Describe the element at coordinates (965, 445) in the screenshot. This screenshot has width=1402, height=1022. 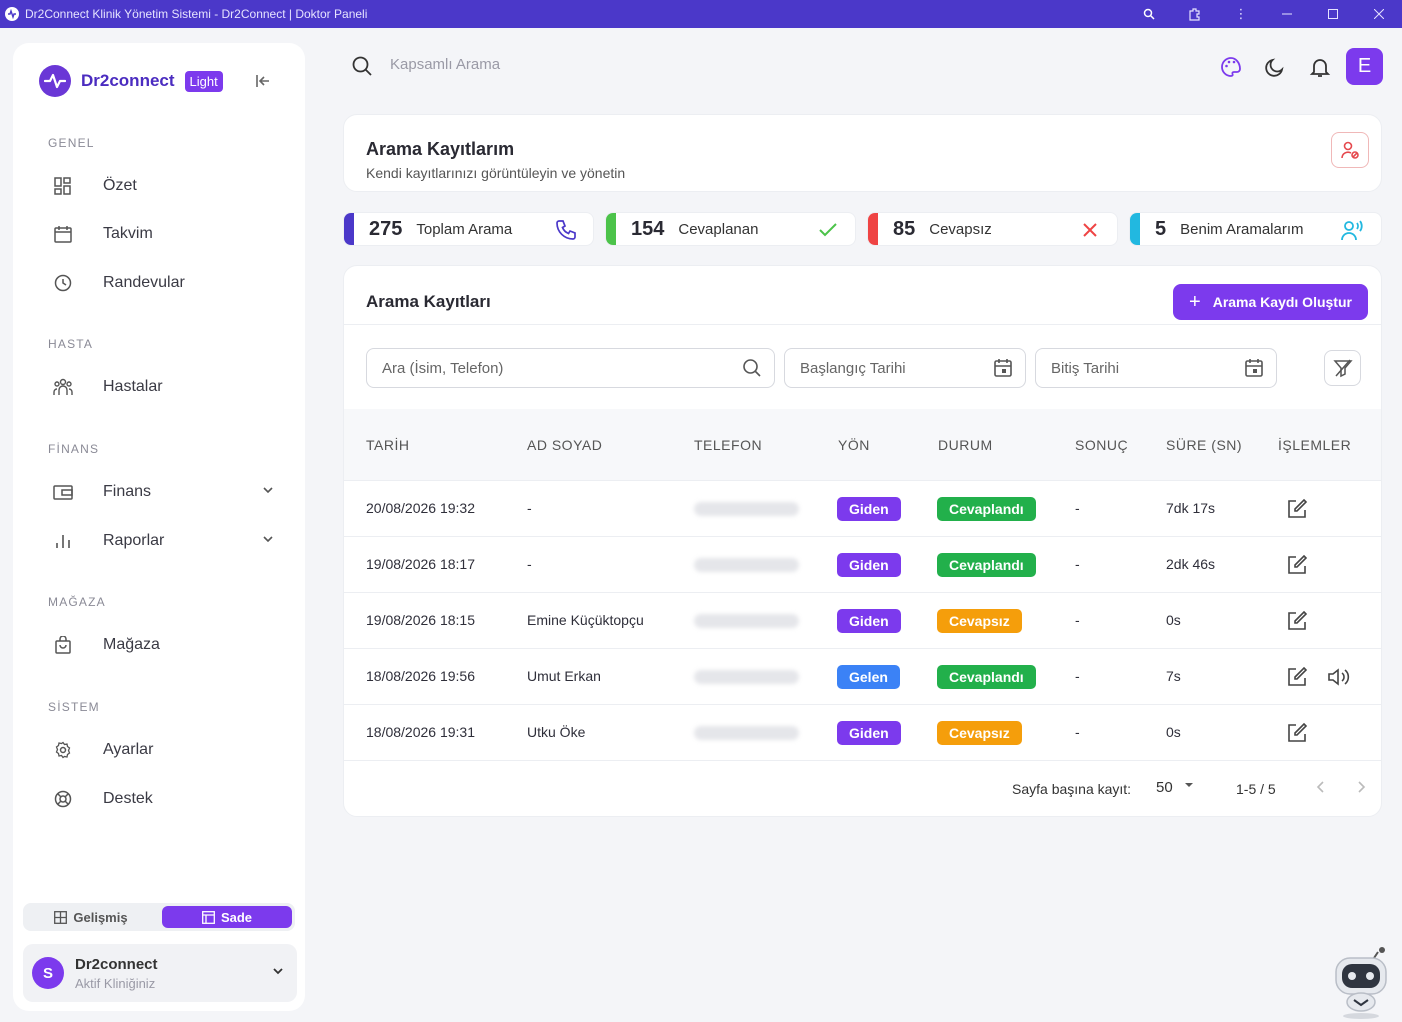
I see `column-header-status: DURUM` at that location.